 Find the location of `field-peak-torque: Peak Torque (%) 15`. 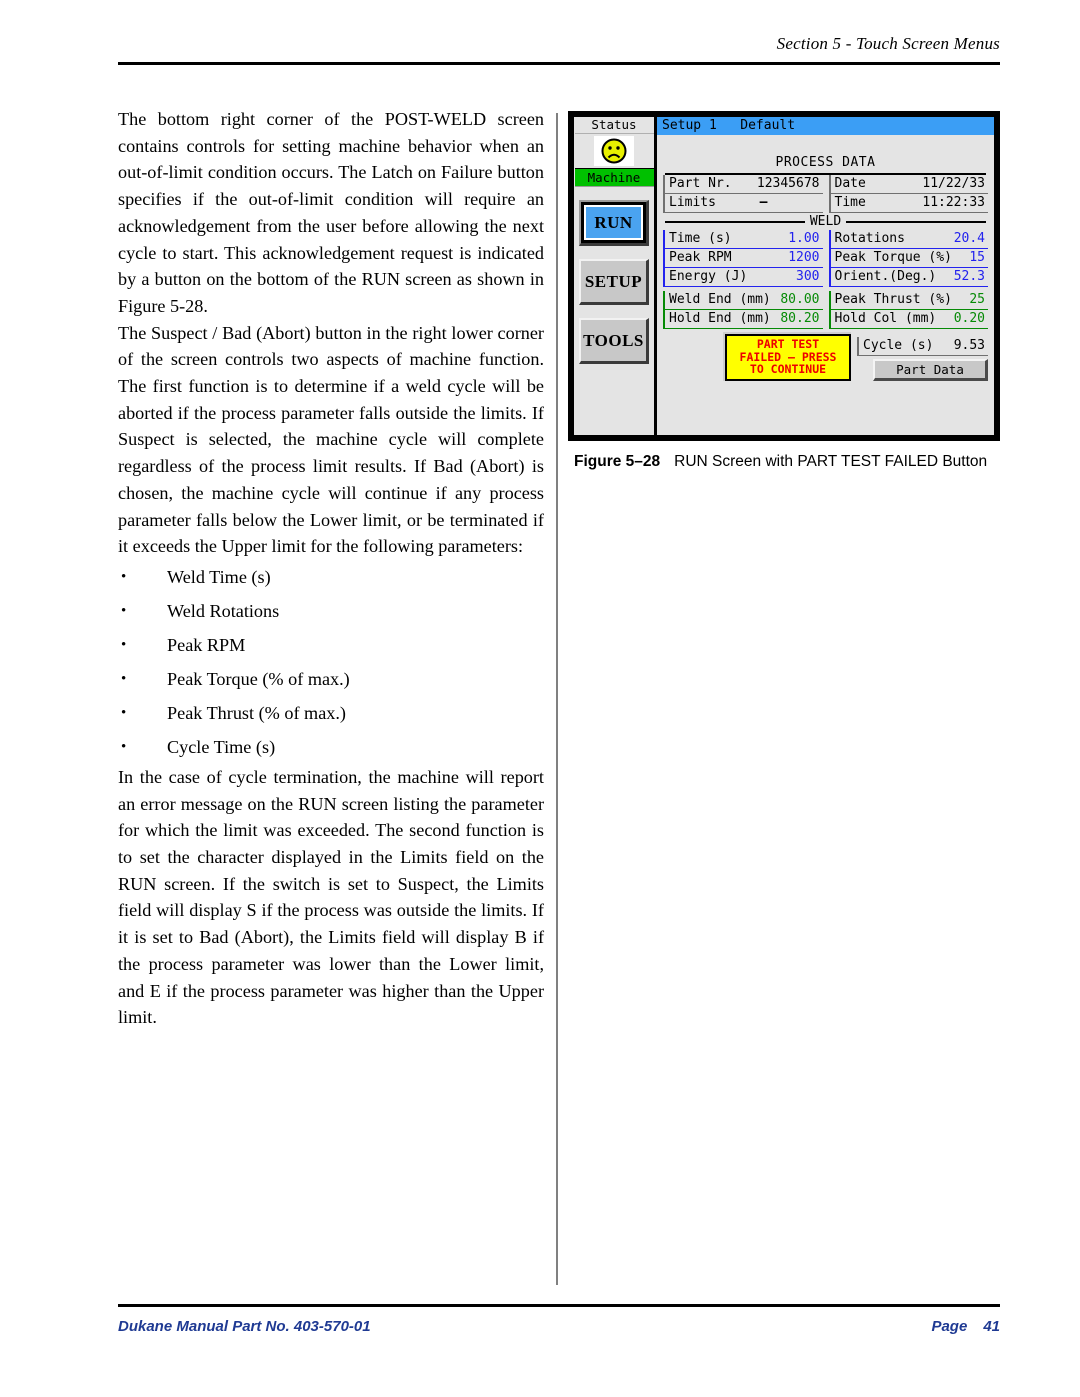

field-peak-torque: Peak Torque (%) 15 is located at coordinates (908, 258).